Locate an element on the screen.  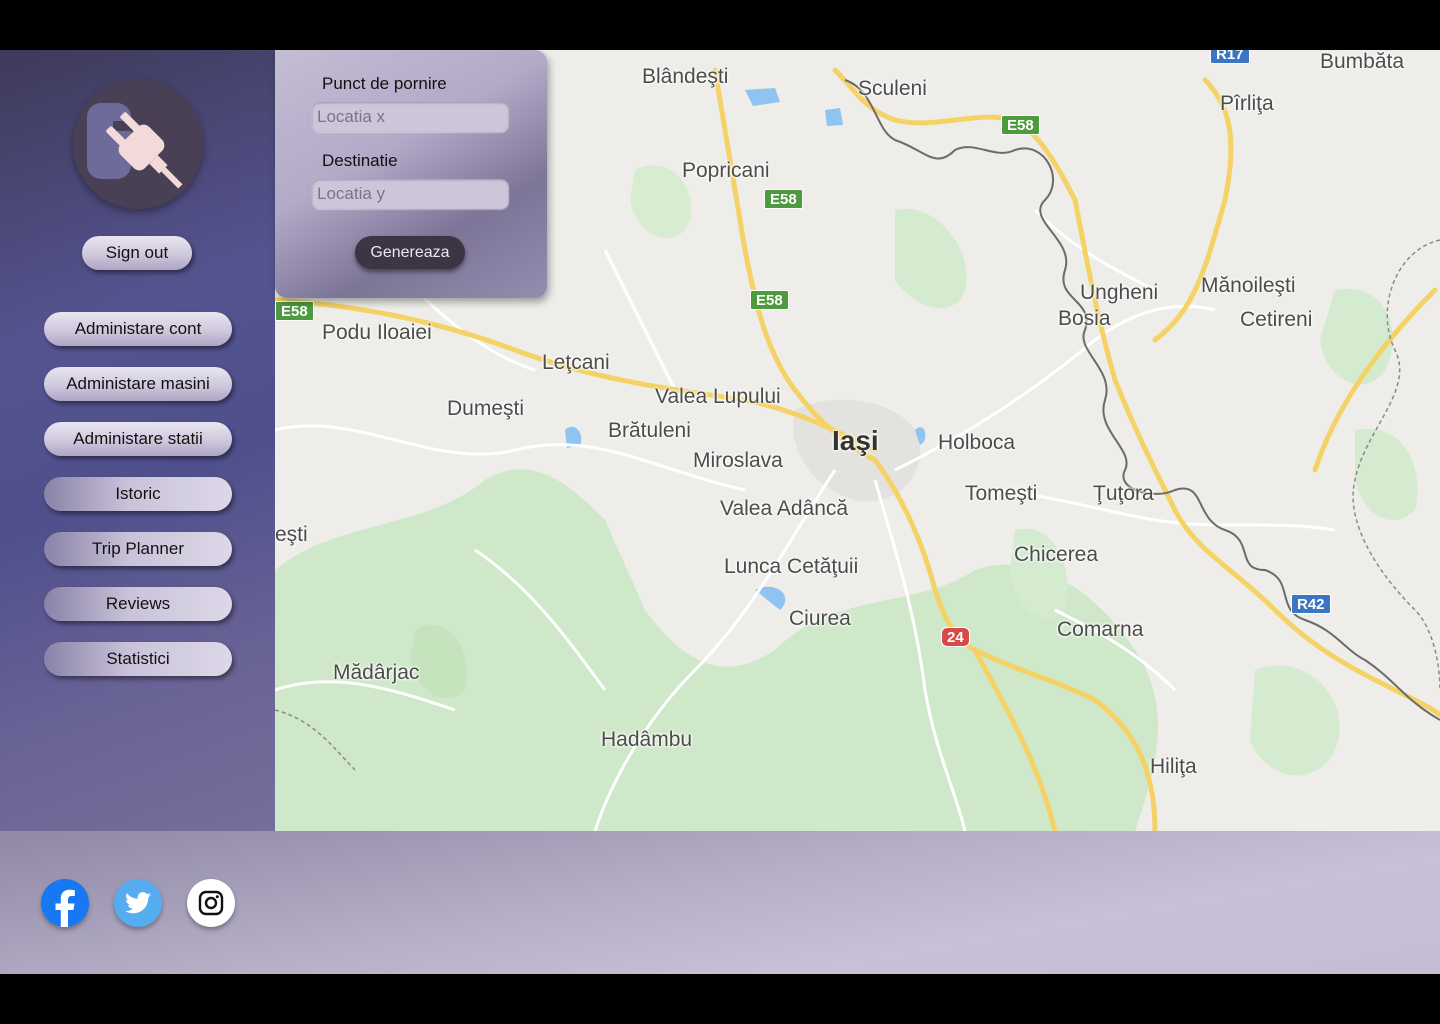
plug-icon is located at coordinates (138, 144).